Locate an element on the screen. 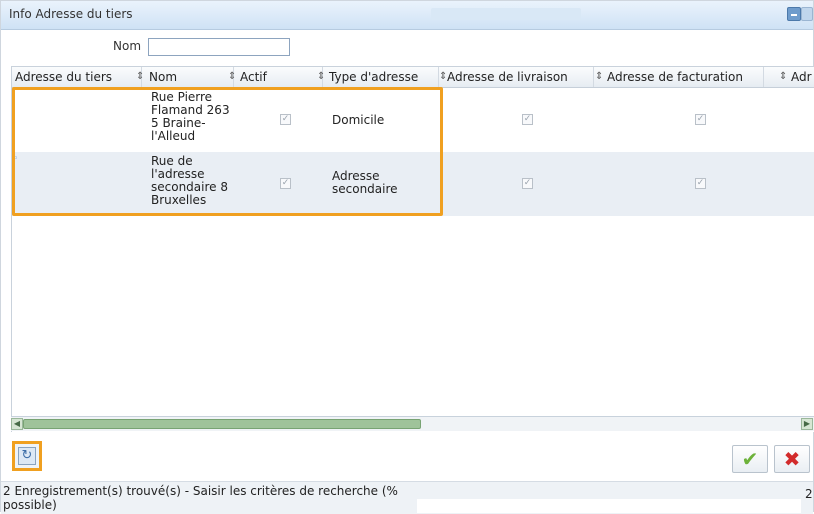 This screenshot has height=514, width=814. column-label: Nom is located at coordinates (163, 77).